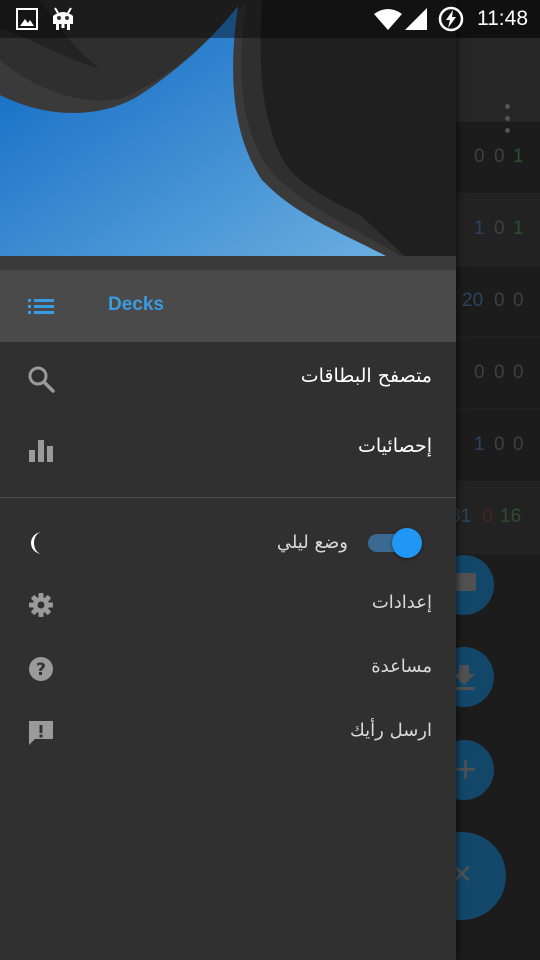 The height and width of the screenshot is (960, 540). Describe the element at coordinates (390, 730) in the screenshot. I see `nav-item-label: ارسل رأيك` at that location.